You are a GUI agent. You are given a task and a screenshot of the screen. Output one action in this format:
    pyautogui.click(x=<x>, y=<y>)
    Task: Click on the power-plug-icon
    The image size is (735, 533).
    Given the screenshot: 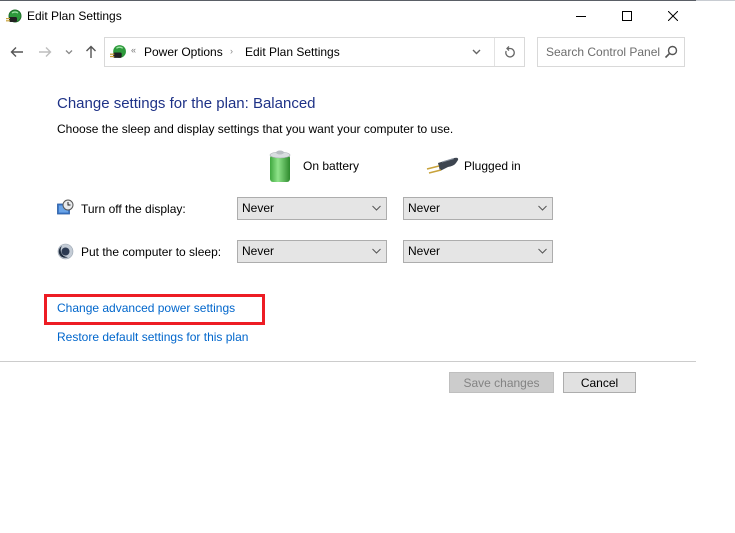 What is the action you would take?
    pyautogui.click(x=442, y=165)
    